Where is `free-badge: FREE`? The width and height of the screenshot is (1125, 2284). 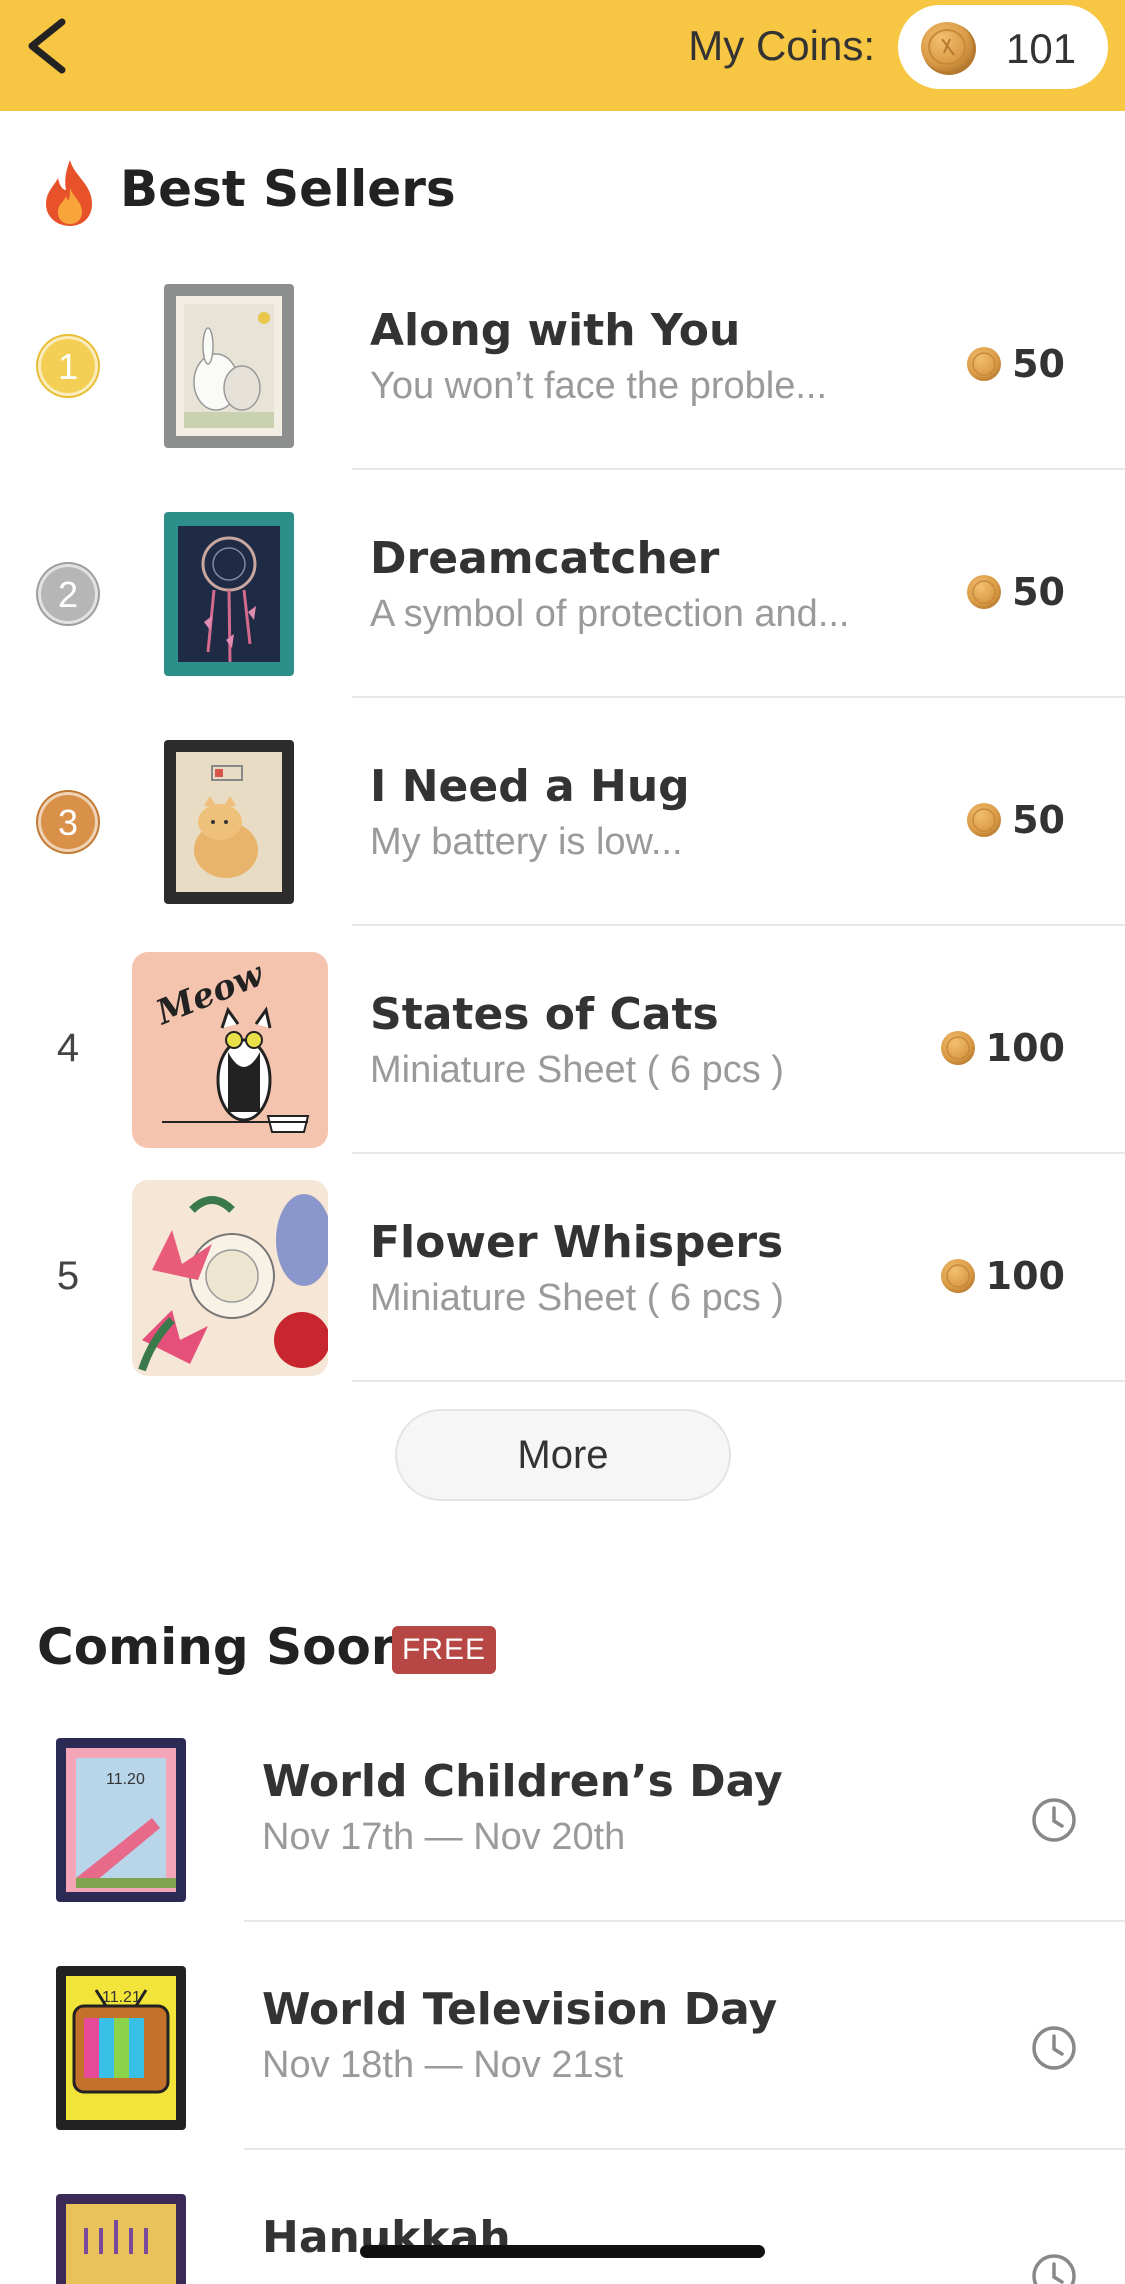
free-badge: FREE is located at coordinates (444, 1650).